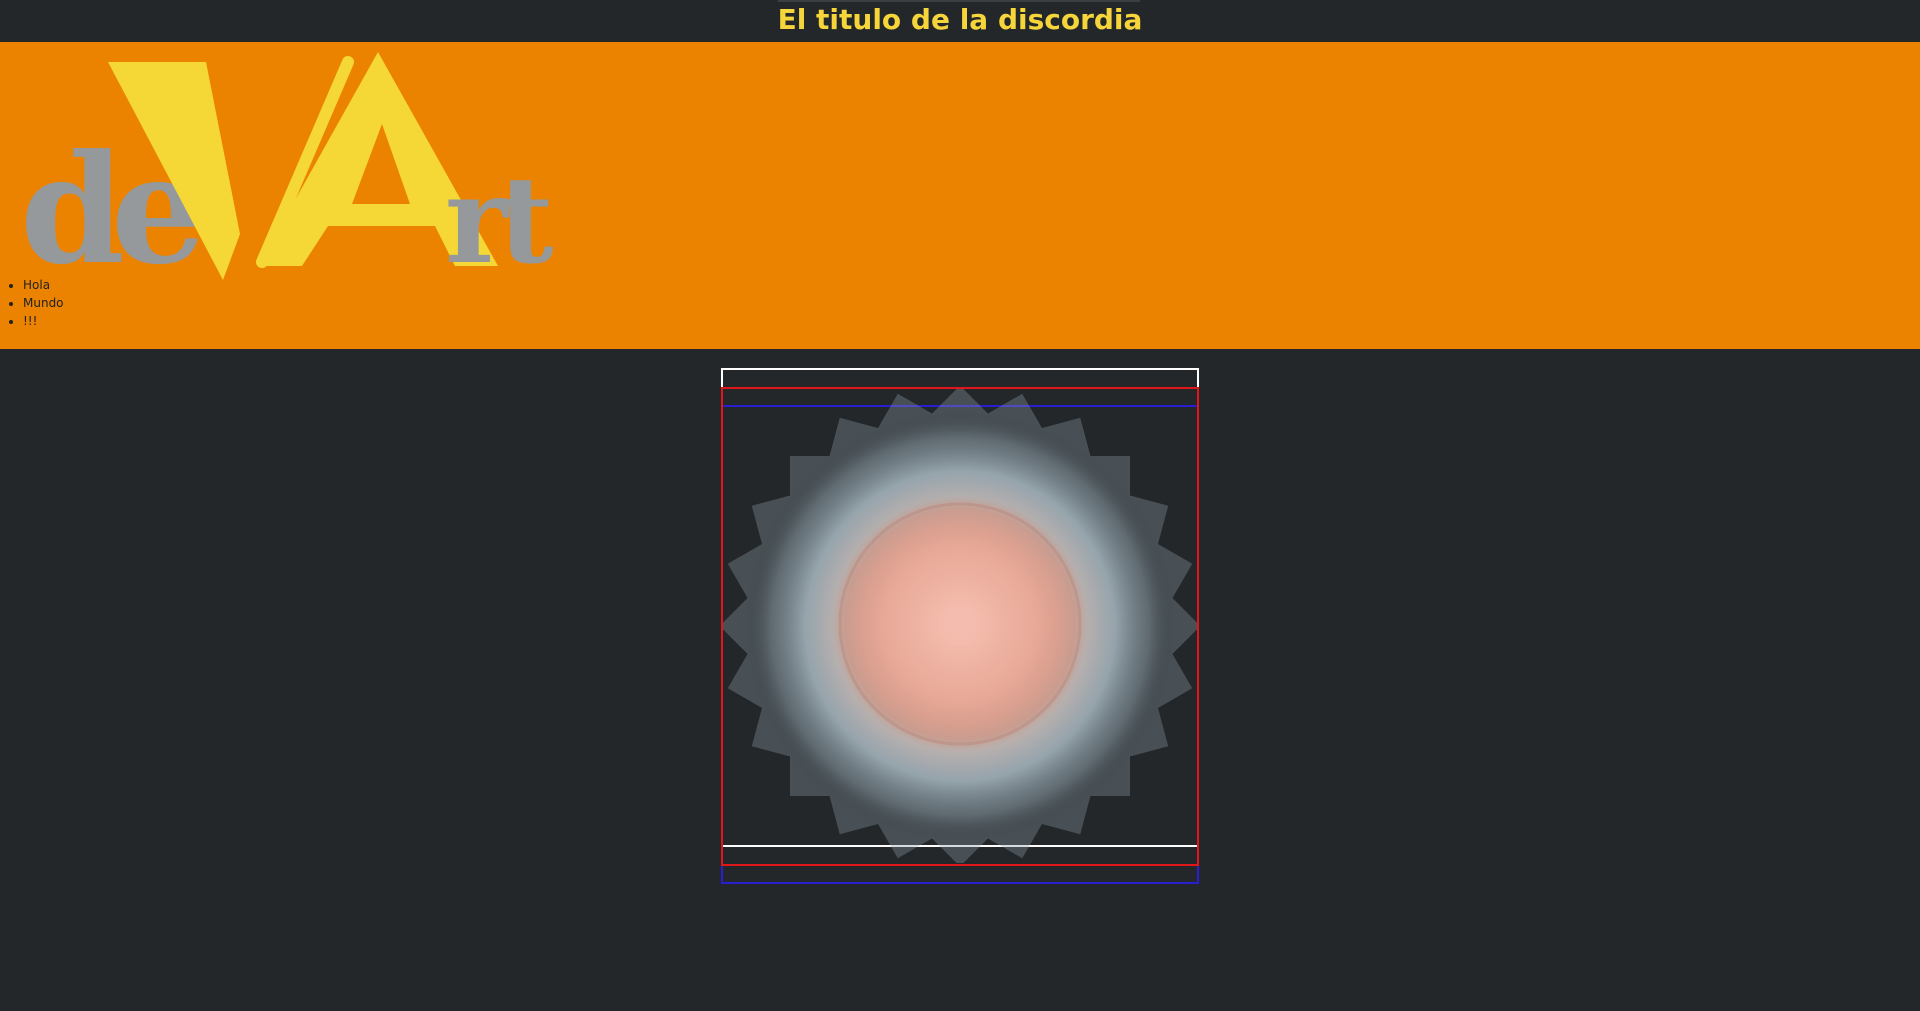  I want to click on logo-graphic: de rt, so click(291, 175).